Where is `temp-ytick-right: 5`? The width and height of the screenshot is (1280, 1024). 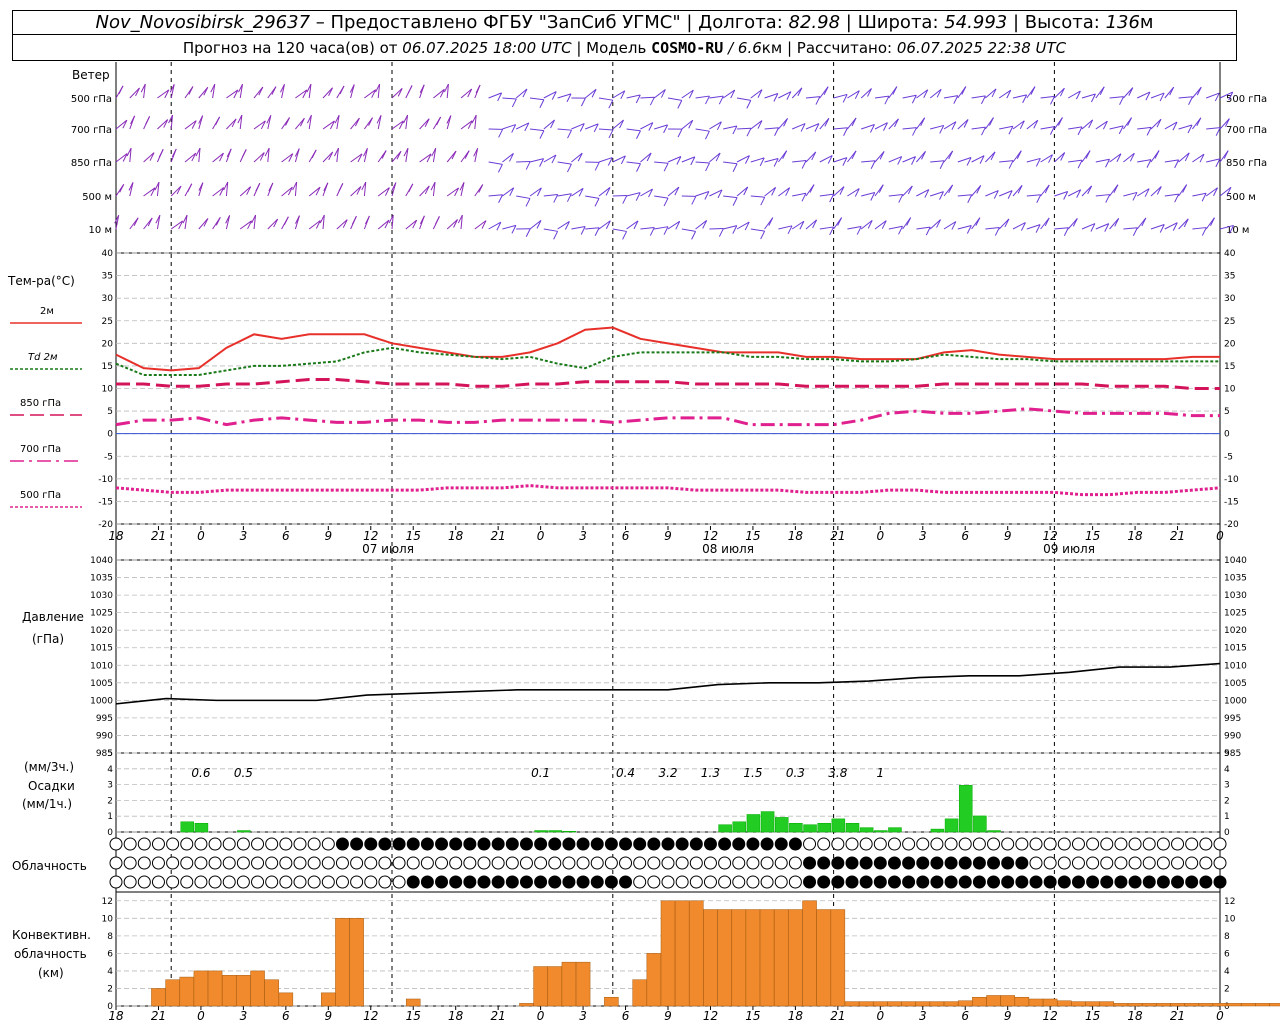
temp-ytick-right: 5 is located at coordinates (1227, 412).